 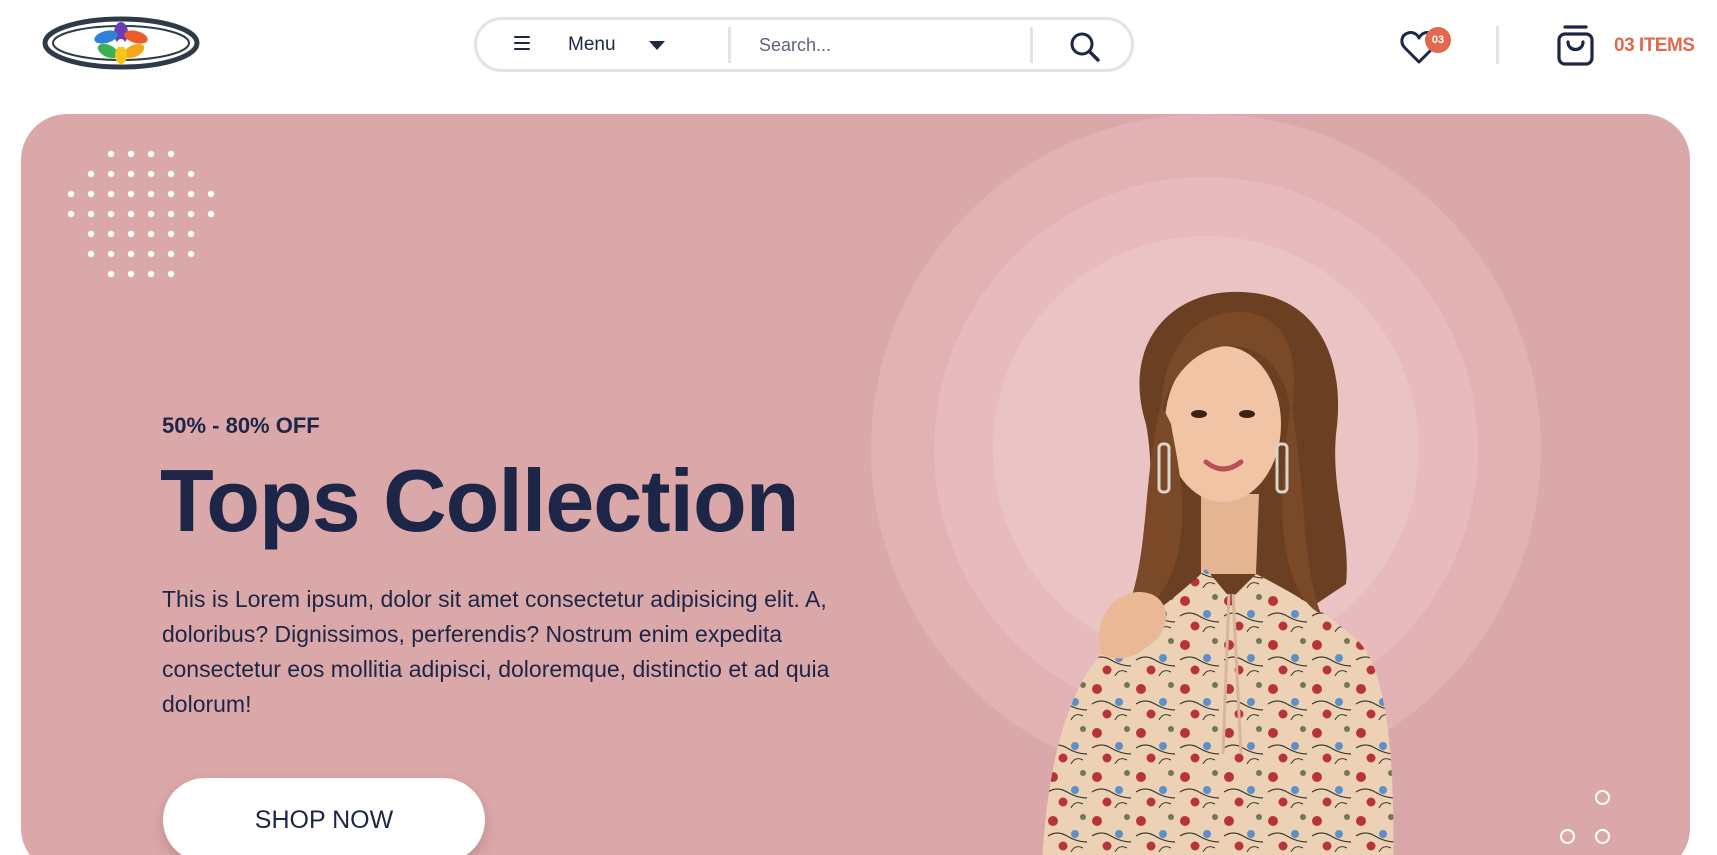 I want to click on cart-button: 03 ITEMS, so click(x=1625, y=46).